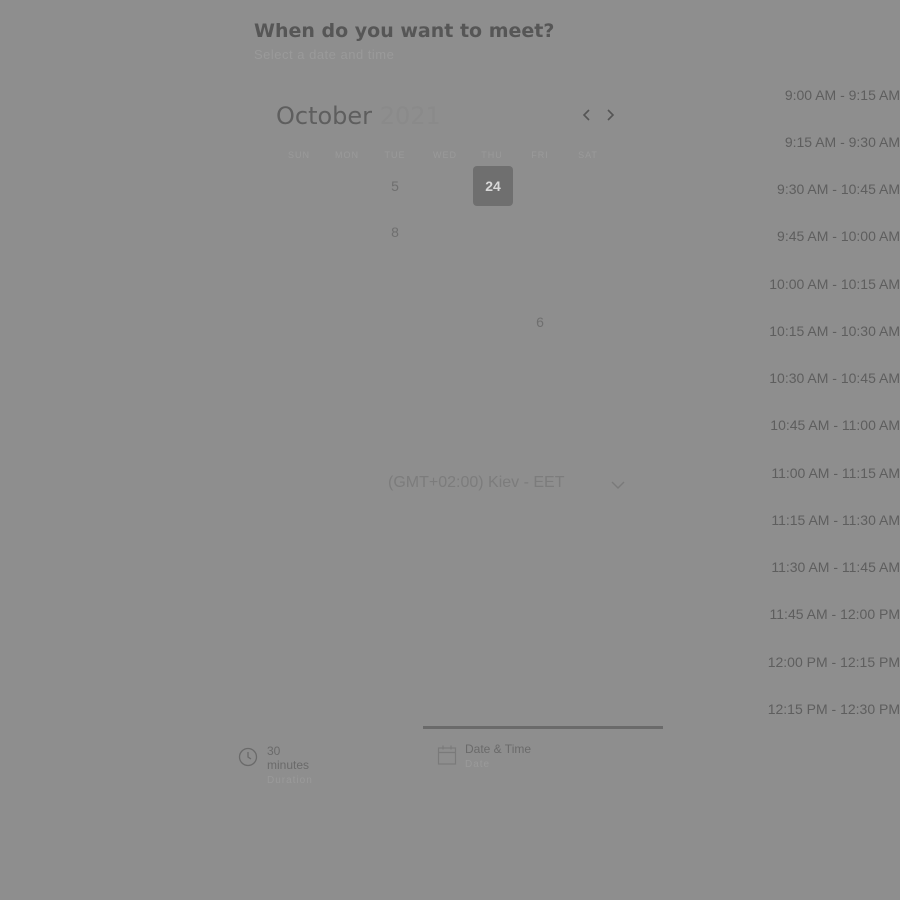 The height and width of the screenshot is (900, 900). What do you see at coordinates (298, 155) in the screenshot?
I see `weekday-sun: SUN` at bounding box center [298, 155].